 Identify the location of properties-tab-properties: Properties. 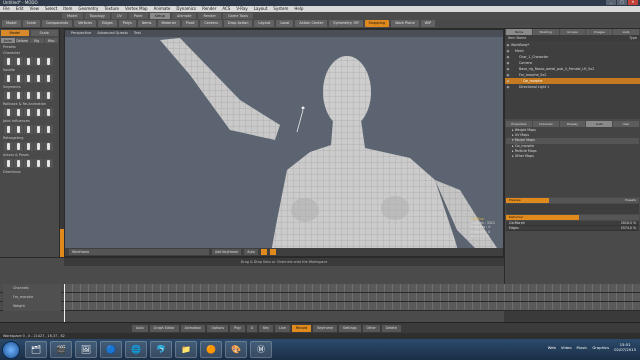
(519, 124).